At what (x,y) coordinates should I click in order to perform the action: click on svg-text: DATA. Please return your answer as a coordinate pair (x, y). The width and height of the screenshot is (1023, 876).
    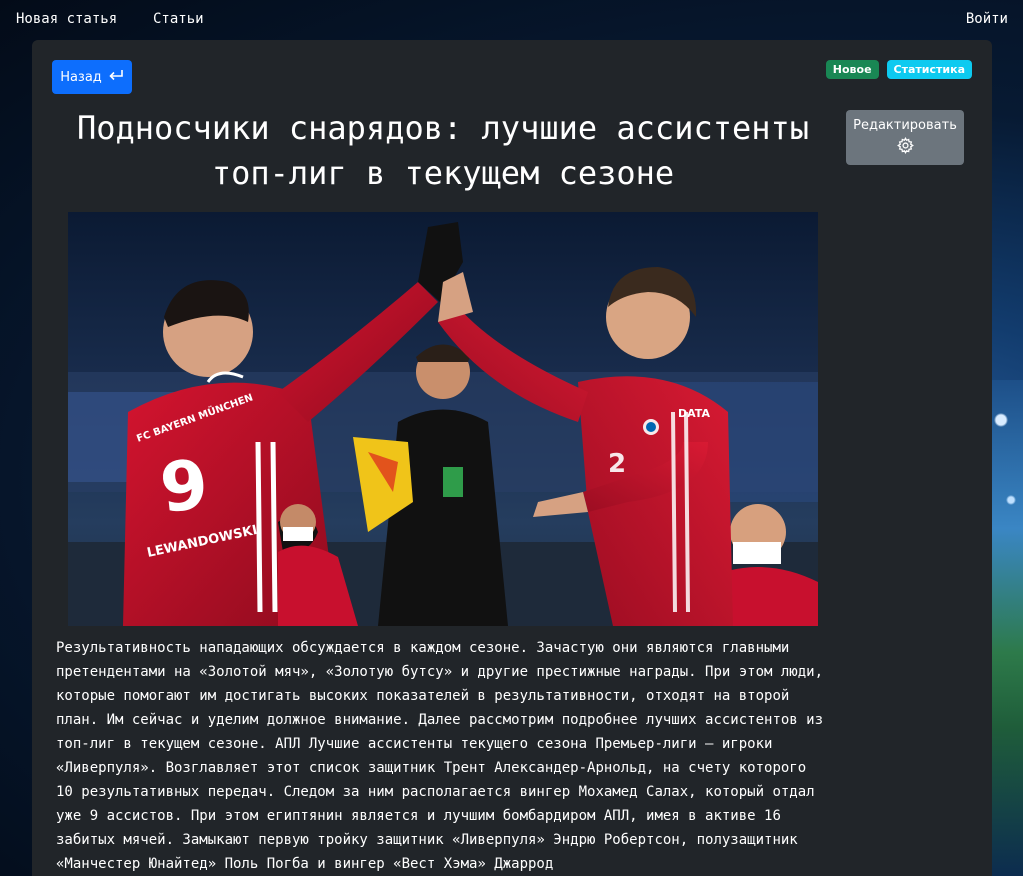
    Looking at the image, I should click on (694, 413).